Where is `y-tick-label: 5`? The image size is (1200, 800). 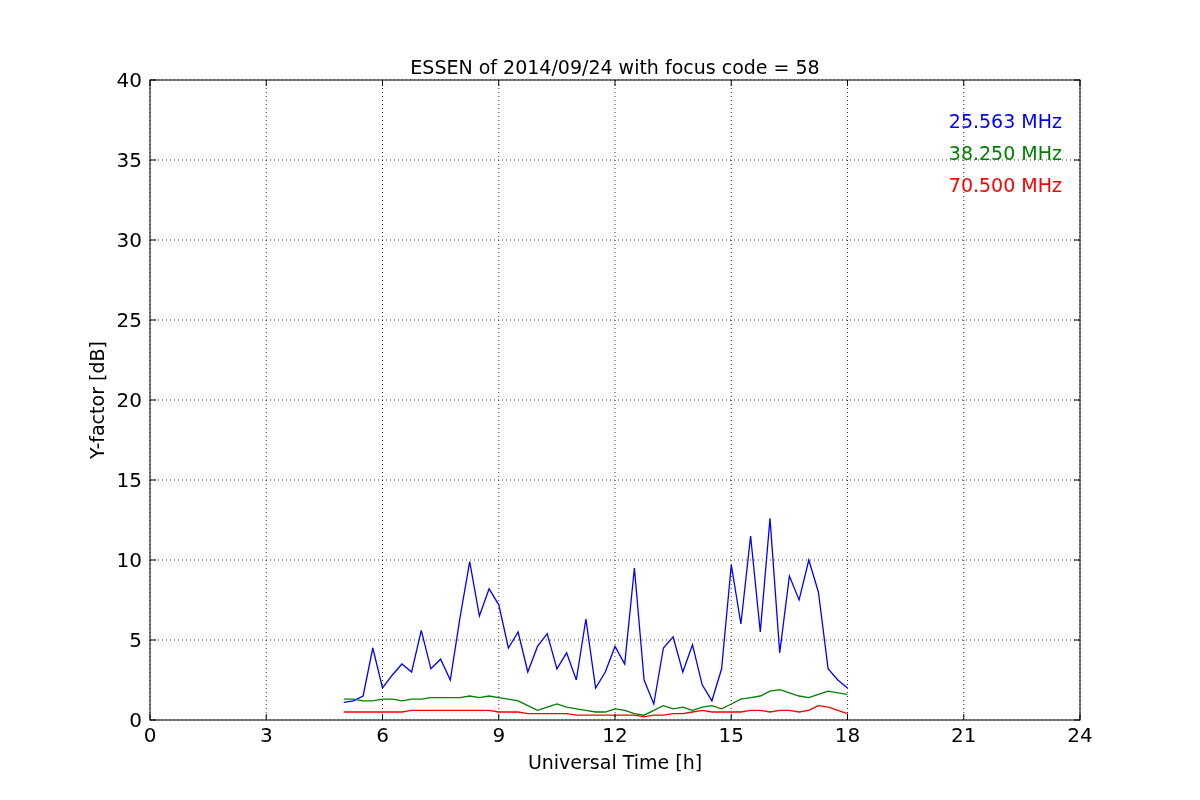 y-tick-label: 5 is located at coordinates (135, 640).